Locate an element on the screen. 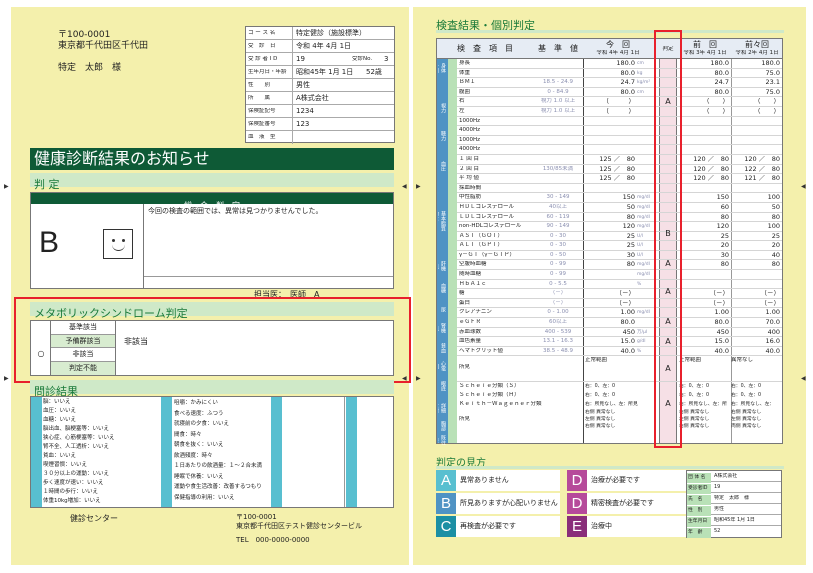 Image resolution: width=813 pixels, height=573 pixels. category-label: 聴力 is located at coordinates (443, 136).